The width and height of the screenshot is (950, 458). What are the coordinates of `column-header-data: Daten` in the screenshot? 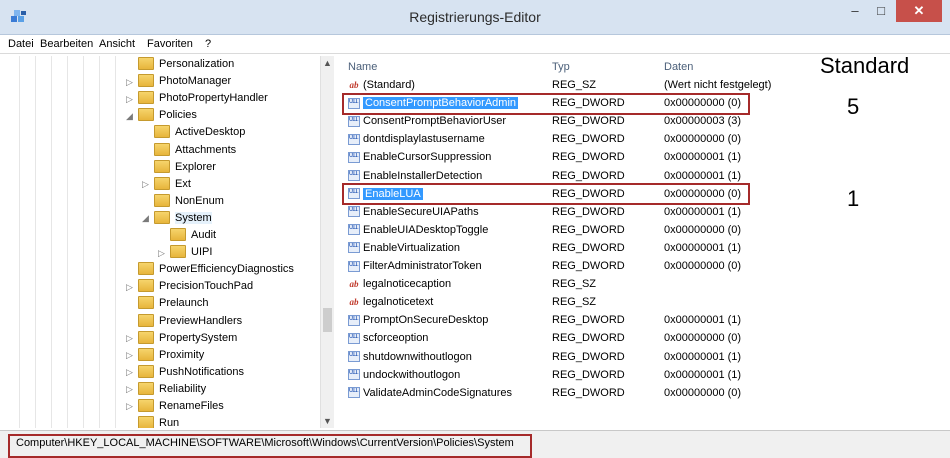 It's located at (678, 67).